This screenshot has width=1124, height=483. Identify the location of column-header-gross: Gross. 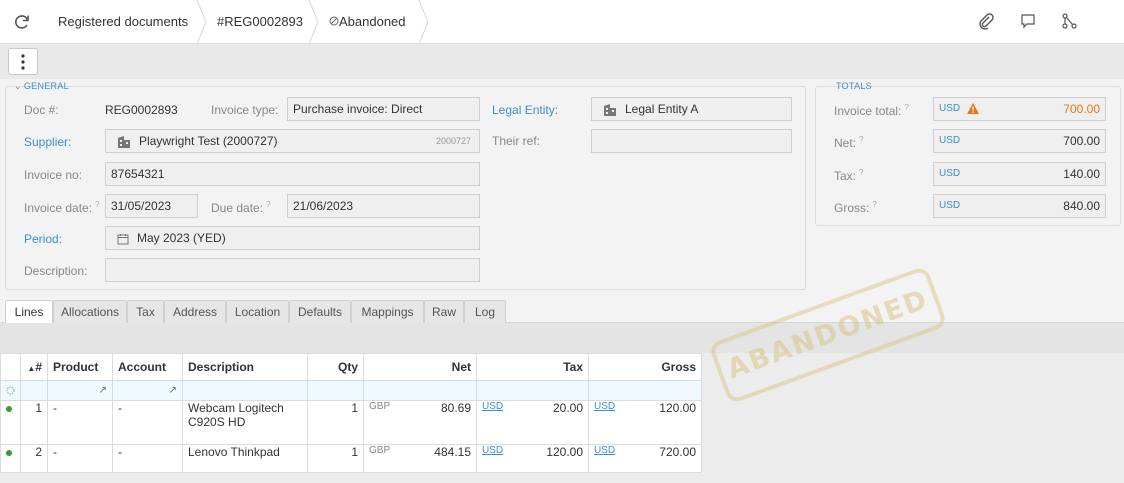
(645, 367).